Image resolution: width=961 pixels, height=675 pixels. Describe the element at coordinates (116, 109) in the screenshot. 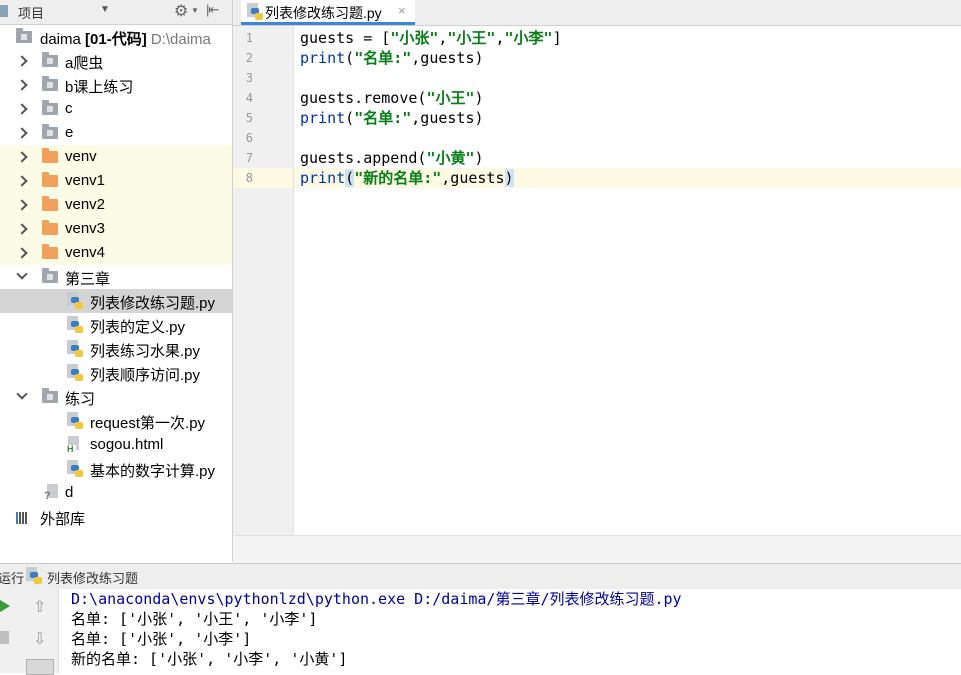

I see `tree-item-folder: c` at that location.